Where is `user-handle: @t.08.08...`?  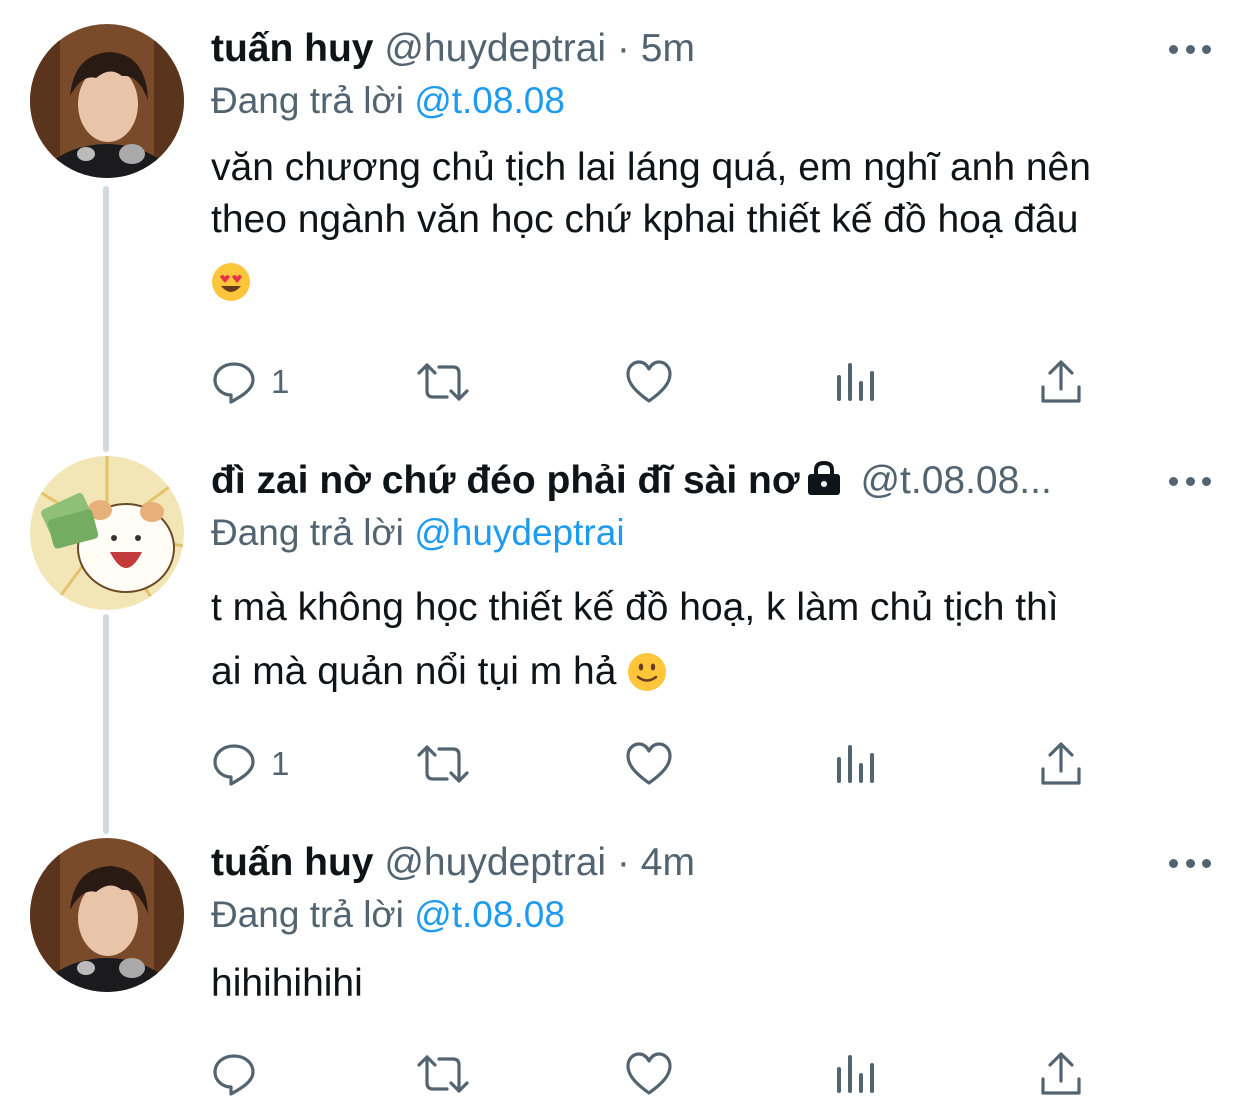
user-handle: @t.08.08... is located at coordinates (955, 480).